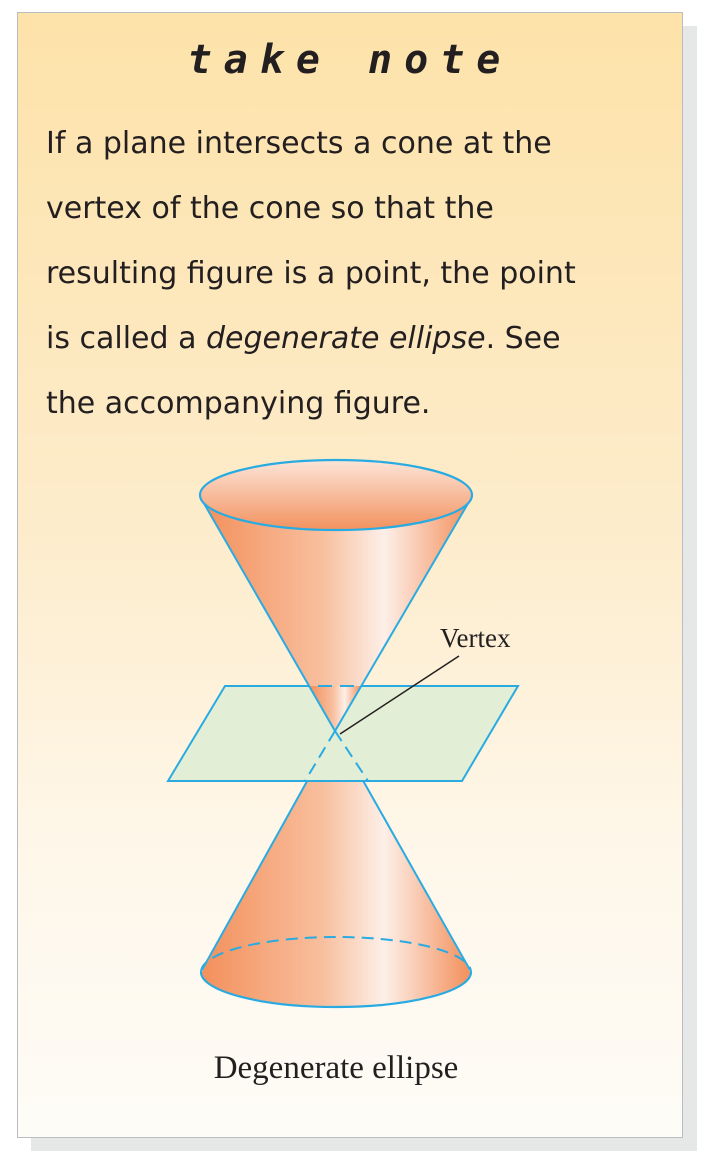  I want to click on figure-caption: Degenerate ellipse, so click(336, 1068).